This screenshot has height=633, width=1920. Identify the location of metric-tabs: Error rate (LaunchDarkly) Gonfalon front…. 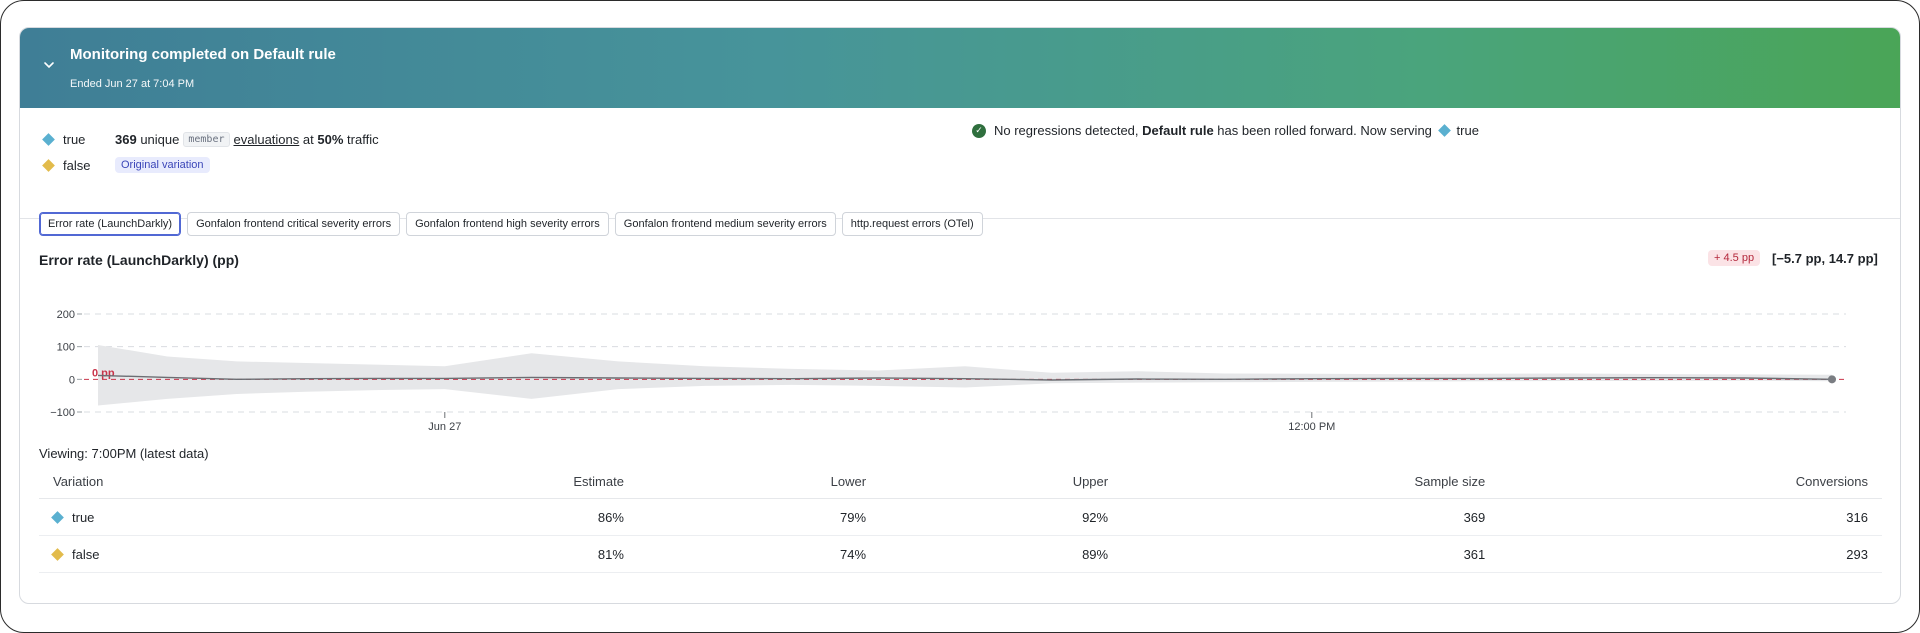
(511, 224).